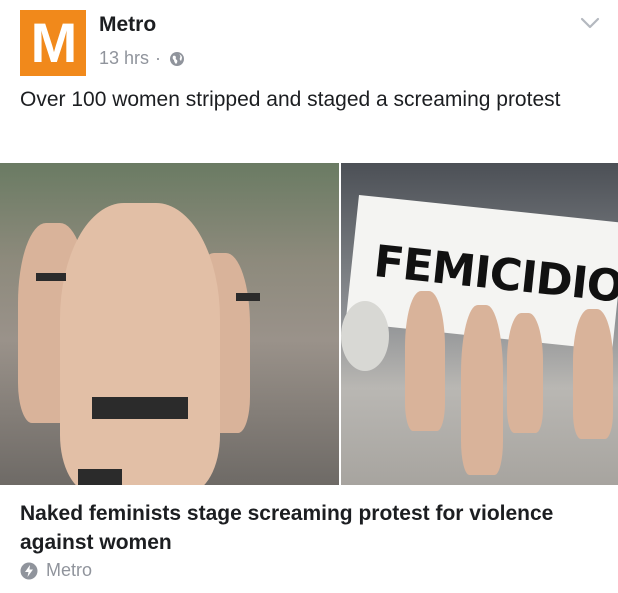 This screenshot has width=618, height=593. I want to click on page-avatar: M, so click(53, 43).